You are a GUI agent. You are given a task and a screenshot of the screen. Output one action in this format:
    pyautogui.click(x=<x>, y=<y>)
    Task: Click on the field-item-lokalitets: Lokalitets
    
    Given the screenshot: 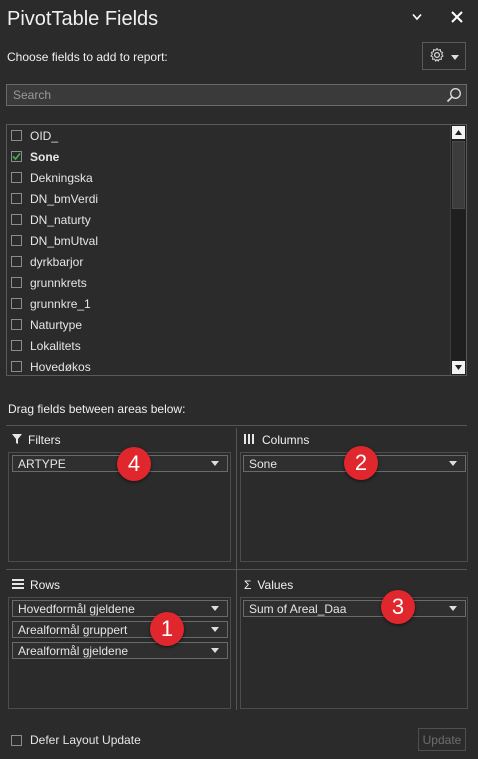 What is the action you would take?
    pyautogui.click(x=229, y=345)
    